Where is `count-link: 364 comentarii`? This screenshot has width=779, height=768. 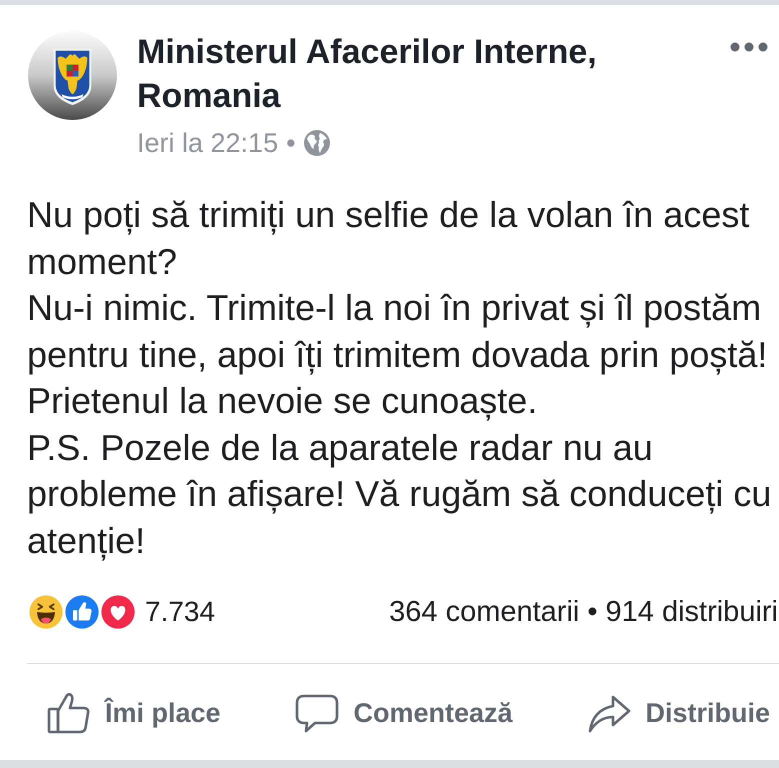
count-link: 364 comentarii is located at coordinates (484, 612).